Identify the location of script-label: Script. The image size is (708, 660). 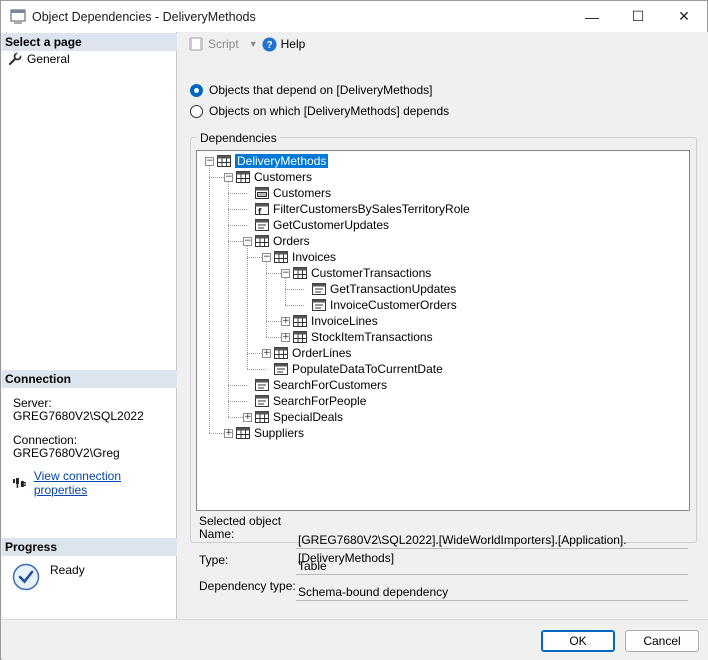
(223, 44).